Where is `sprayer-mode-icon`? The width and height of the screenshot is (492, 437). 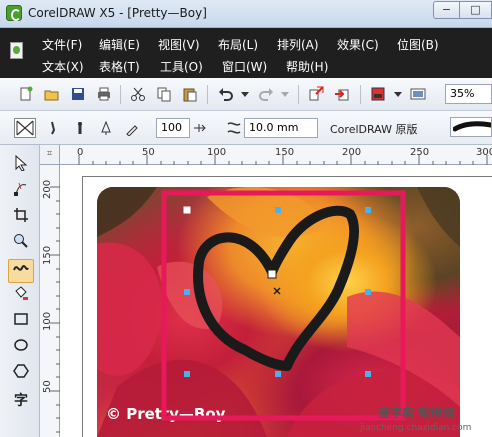
sprayer-mode-icon is located at coordinates (80, 128).